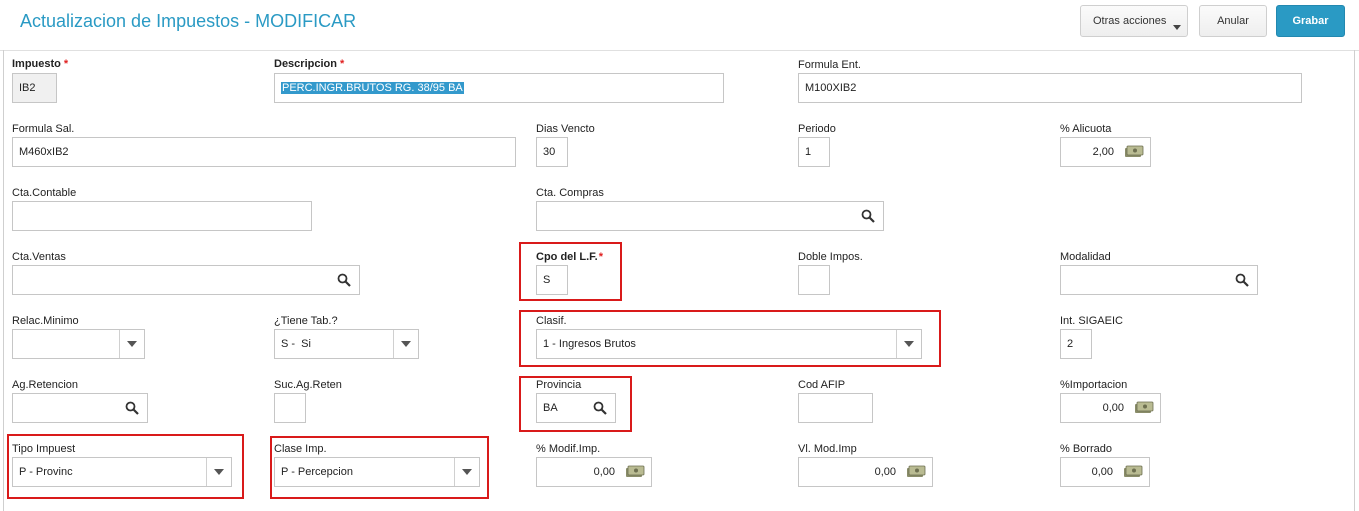 The width and height of the screenshot is (1359, 511). I want to click on descripcion-label: Descripcion *, so click(309, 64).